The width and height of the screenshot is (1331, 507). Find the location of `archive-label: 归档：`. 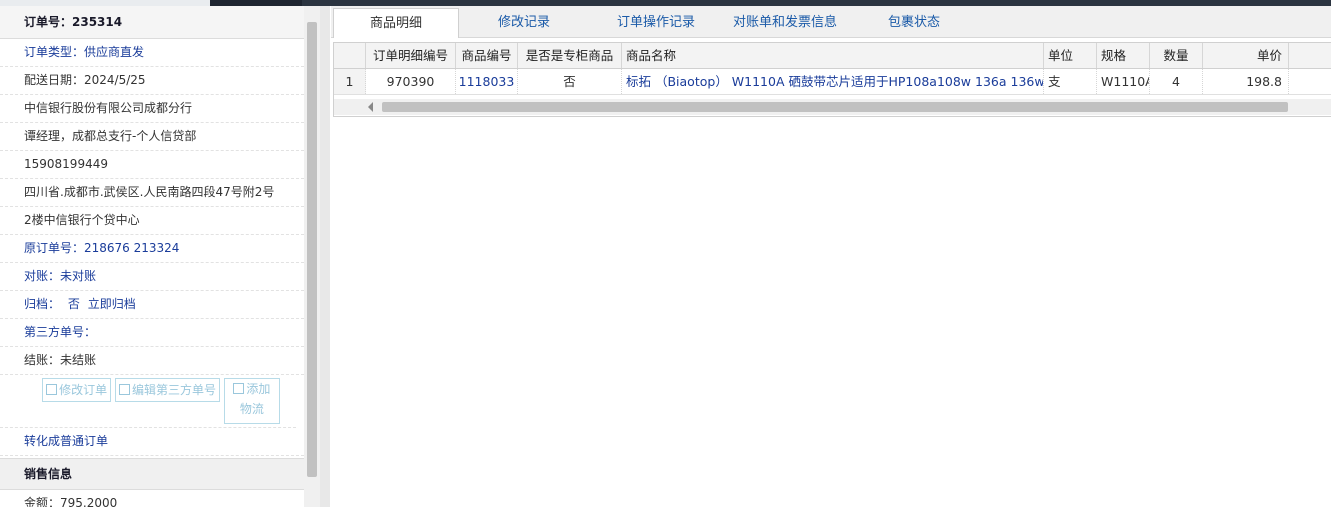

archive-label: 归档： is located at coordinates (42, 304).